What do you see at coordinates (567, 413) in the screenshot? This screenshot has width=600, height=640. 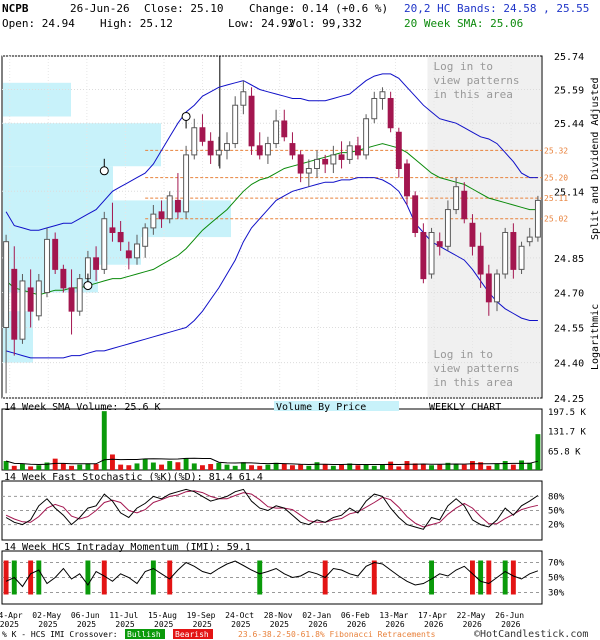 I see `volume-axis-label: 197.5 K` at bounding box center [567, 413].